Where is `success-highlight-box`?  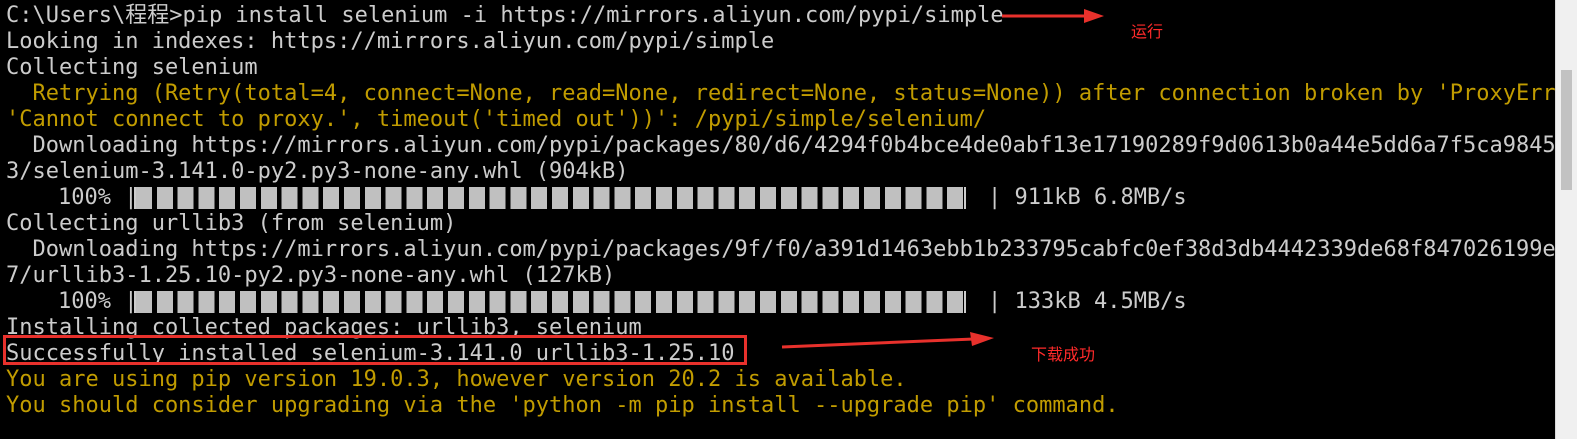
success-highlight-box is located at coordinates (375, 350).